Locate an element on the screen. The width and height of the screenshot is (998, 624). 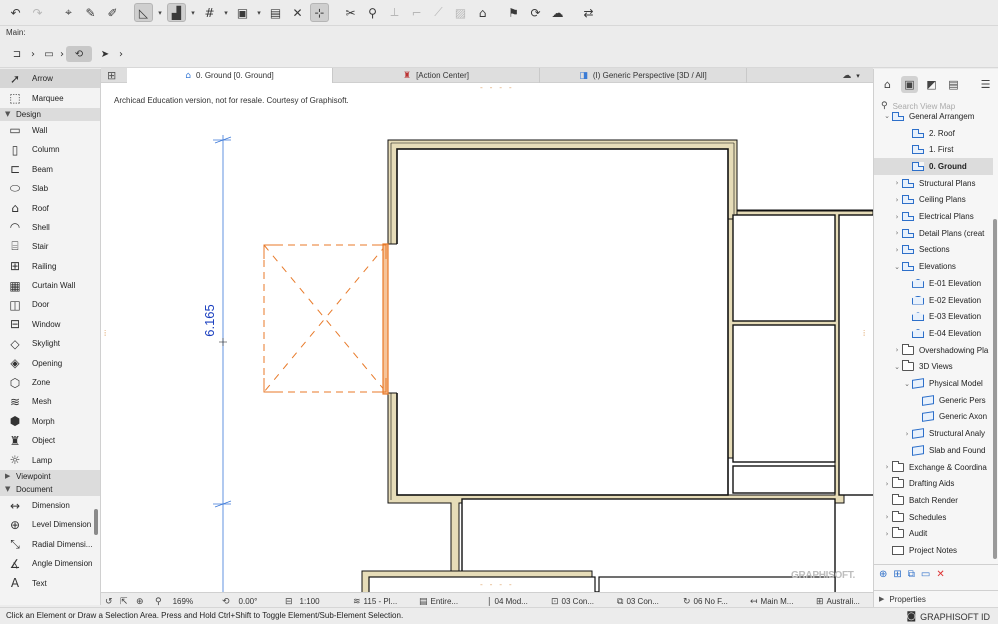
layer-icon: ▣ is located at coordinates (242, 12).